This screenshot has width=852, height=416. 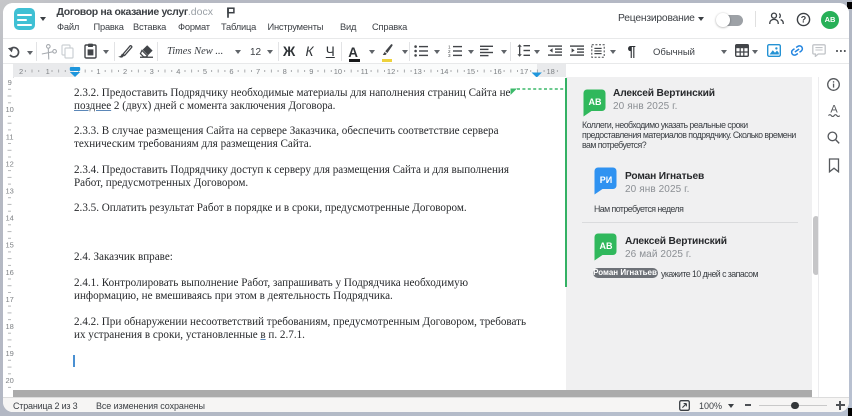 I want to click on svg-text: 5, so click(x=205, y=71).